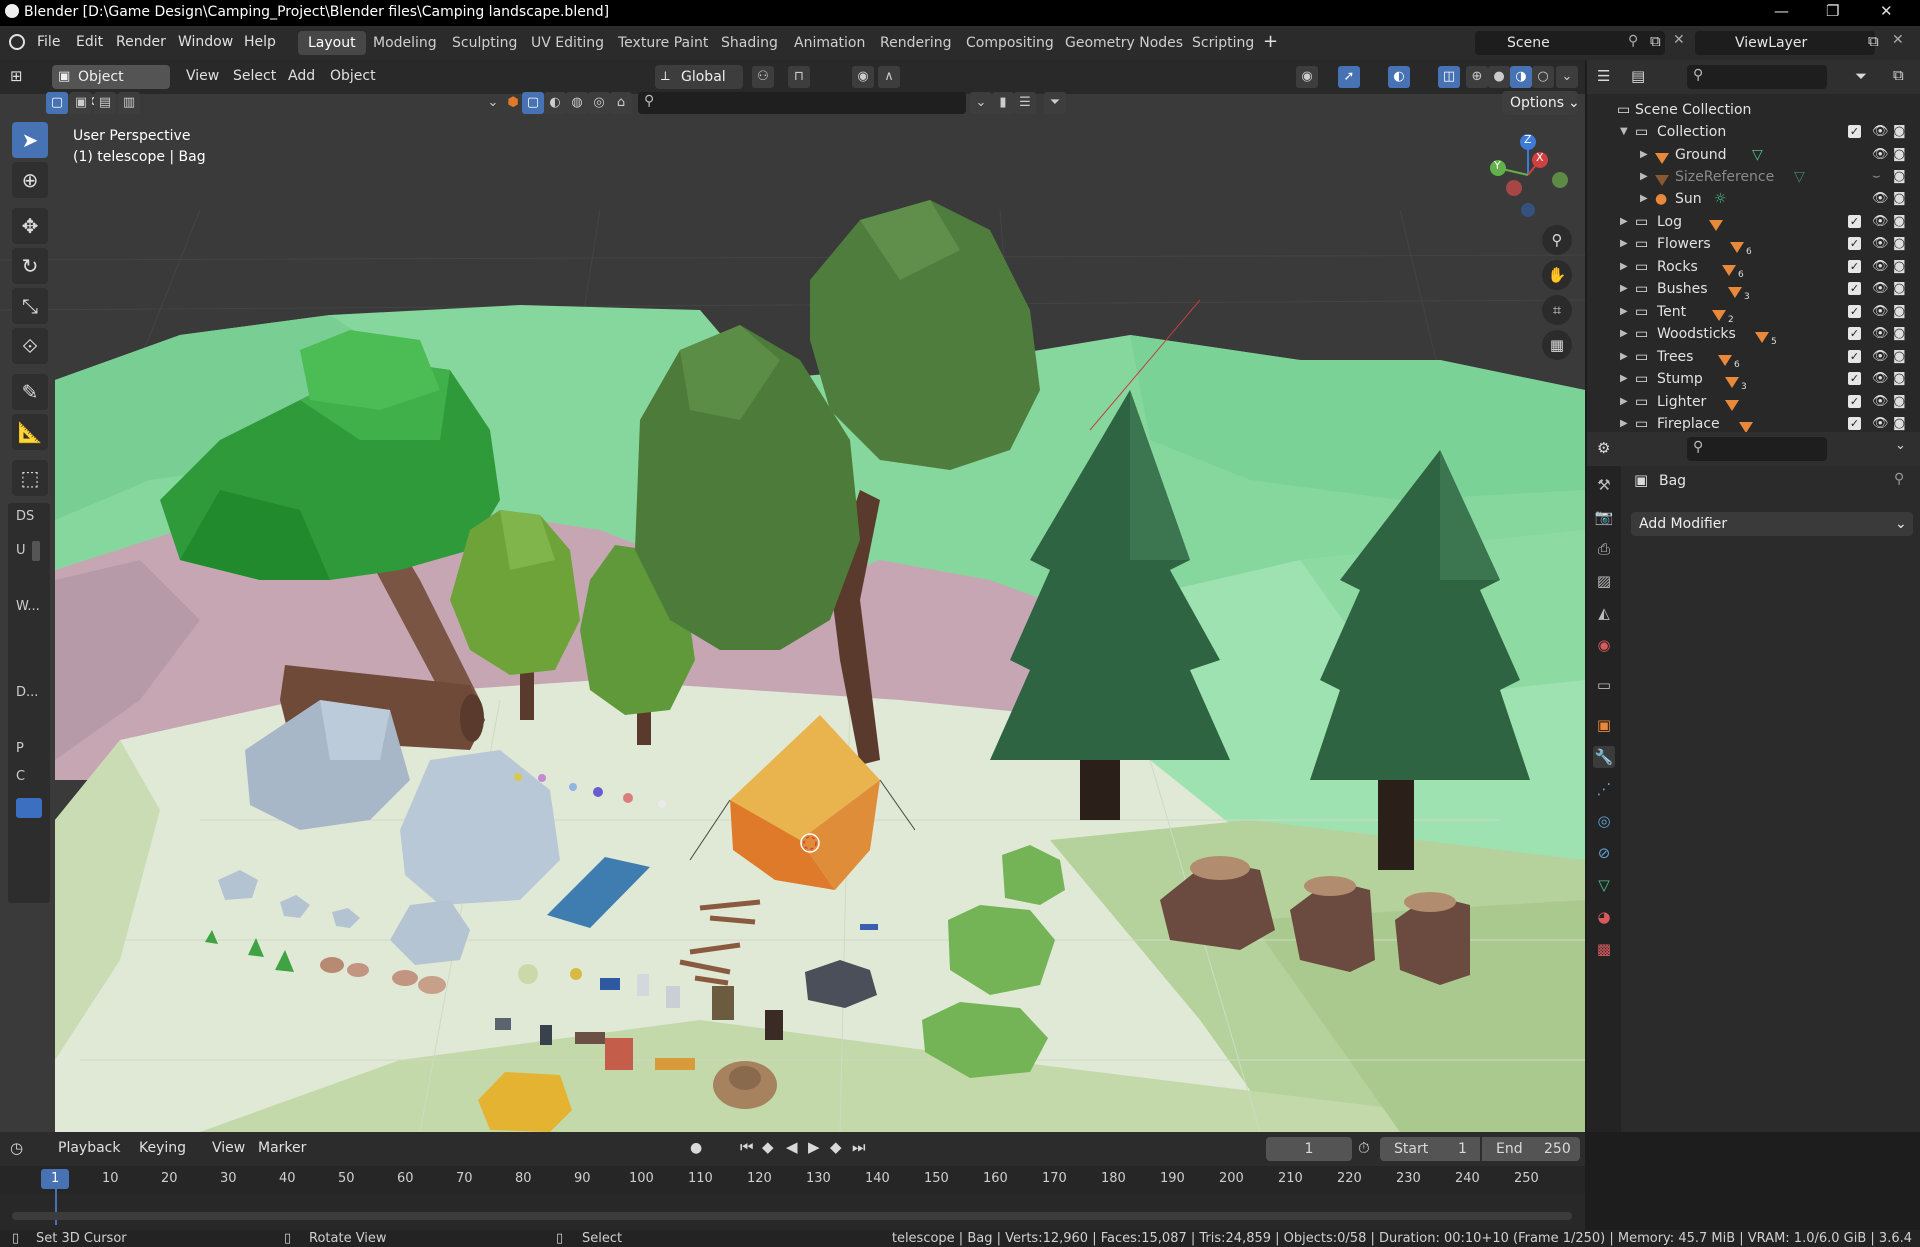  I want to click on material-tab-icon: ◕, so click(1604, 917).